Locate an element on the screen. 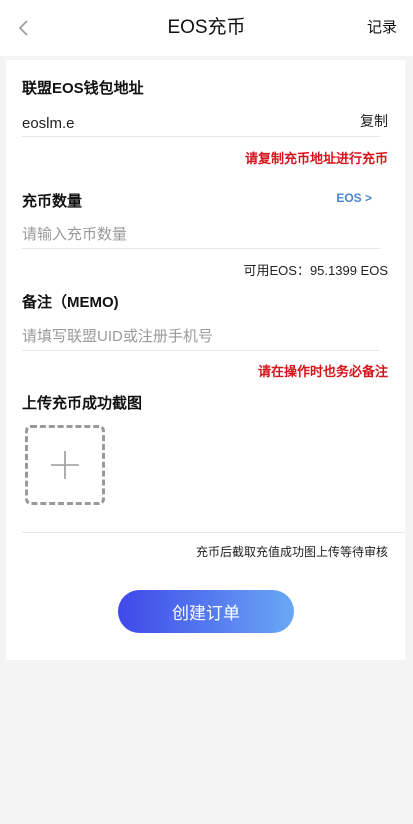  wallet-address-value: eoslm.e is located at coordinates (48, 123).